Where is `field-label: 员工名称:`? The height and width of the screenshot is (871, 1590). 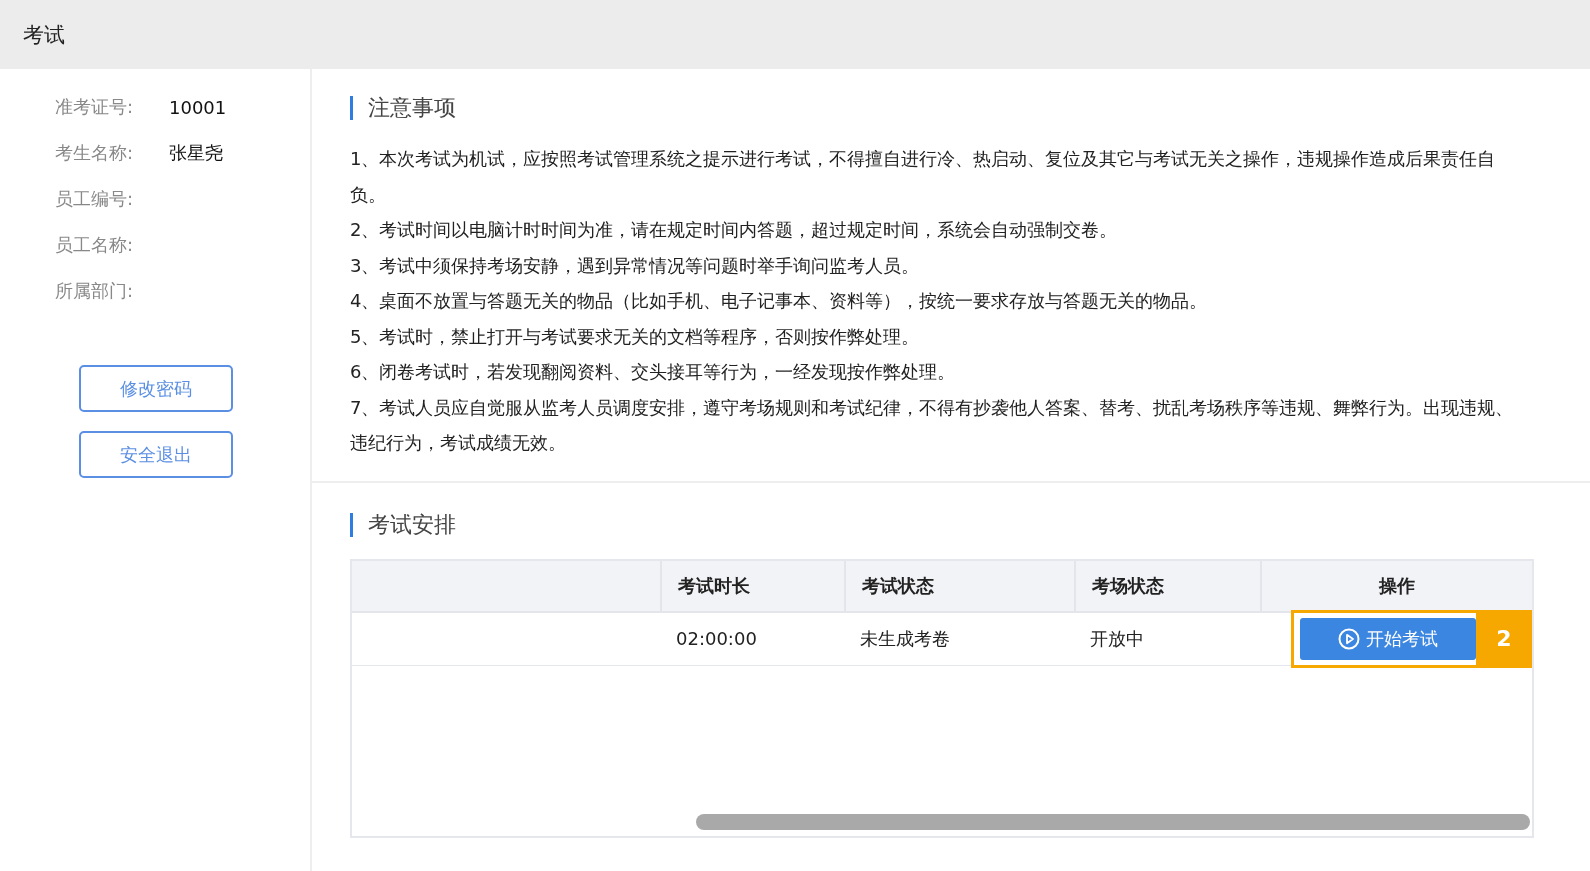
field-label: 员工名称: is located at coordinates (95, 245).